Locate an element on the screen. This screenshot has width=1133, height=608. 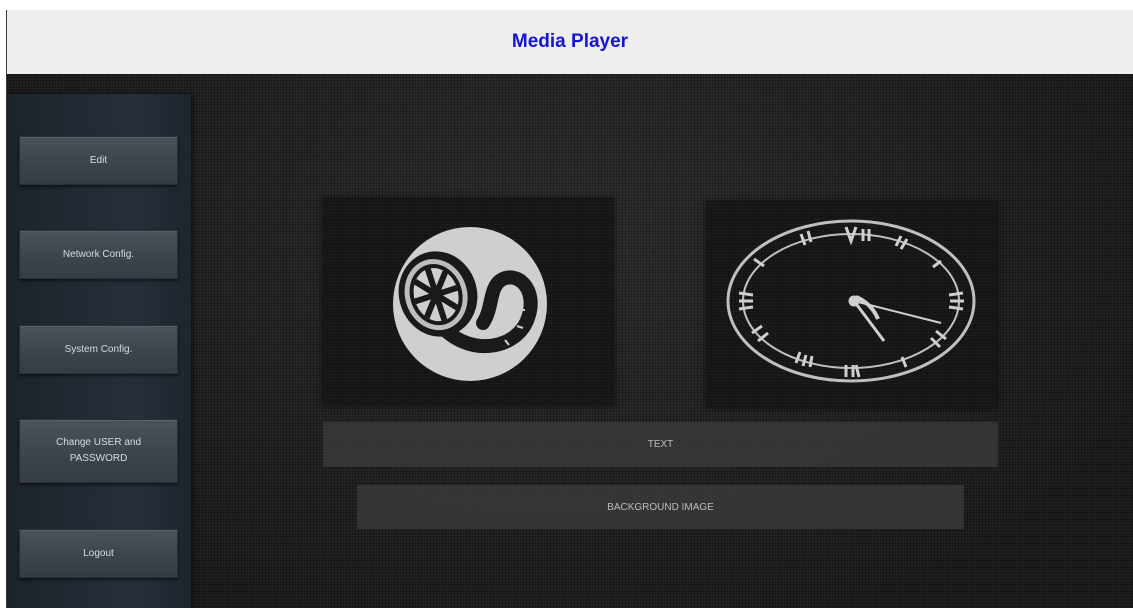
clock-tile is located at coordinates (851, 304).